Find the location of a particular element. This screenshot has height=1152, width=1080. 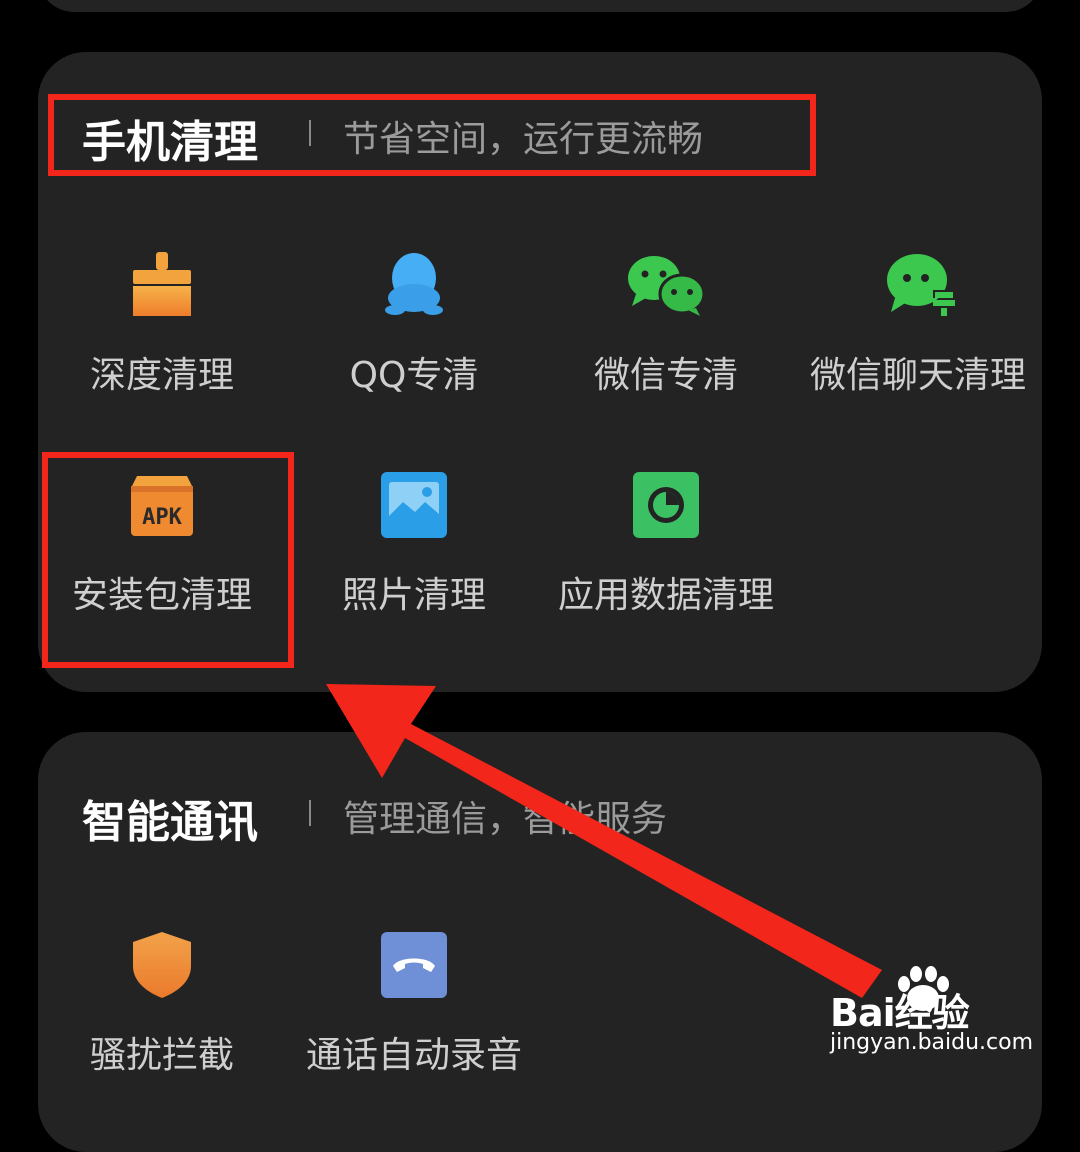

red-arrow-annotation is located at coordinates (604, 841).